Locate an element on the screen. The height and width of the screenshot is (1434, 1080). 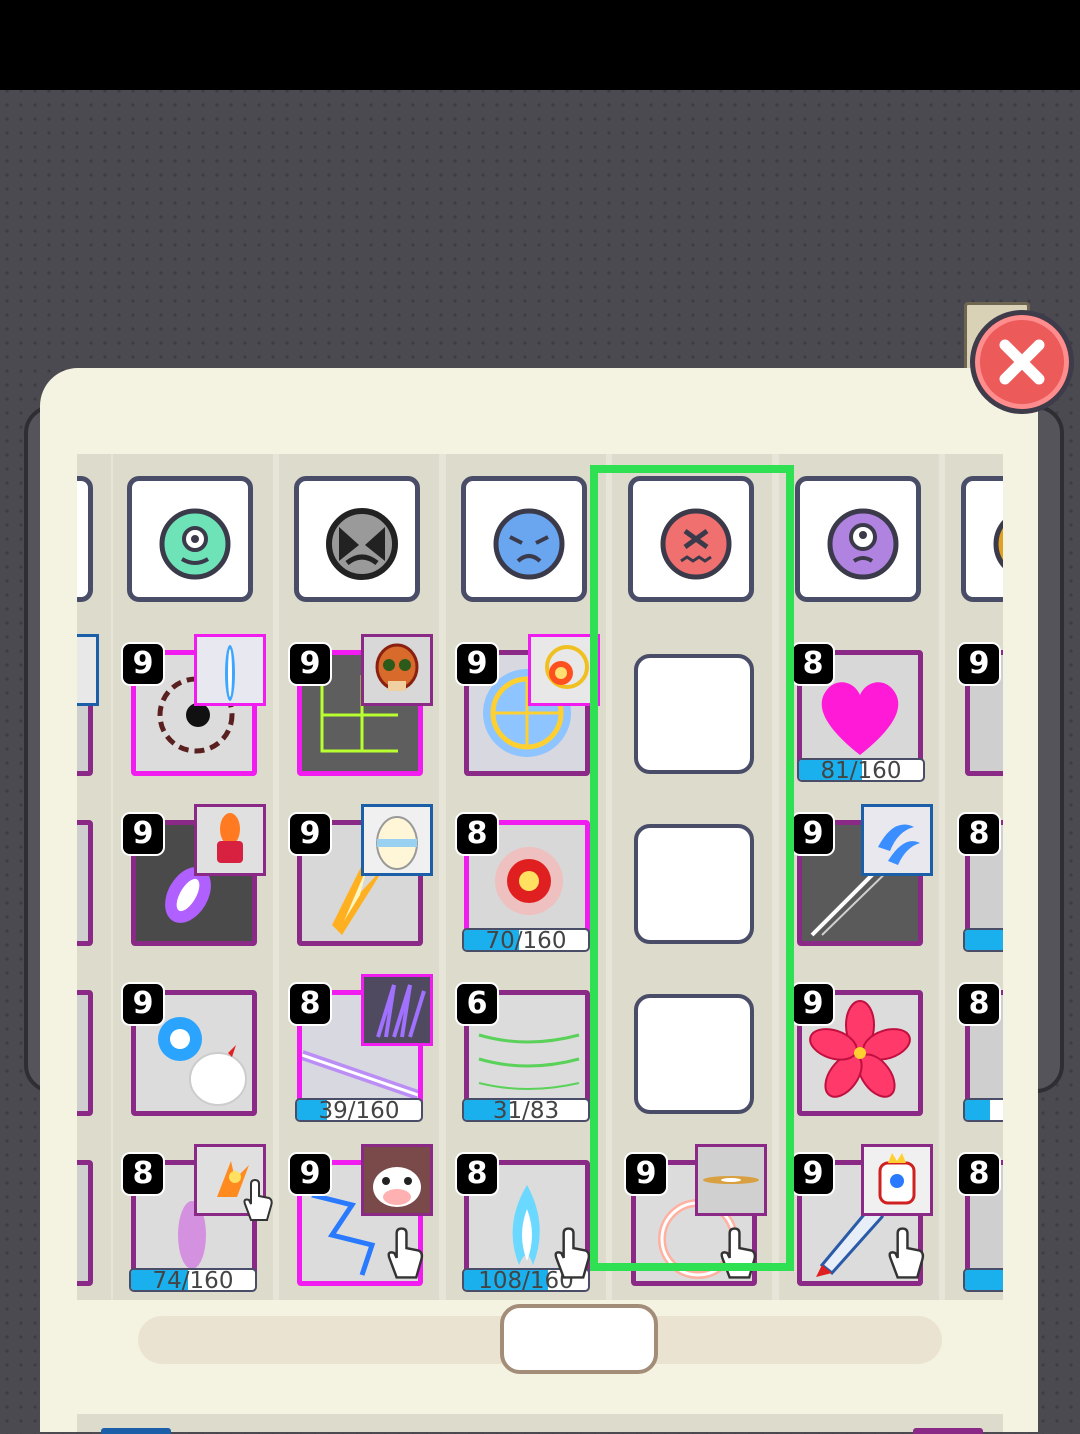
skull-icon is located at coordinates (397, 670).